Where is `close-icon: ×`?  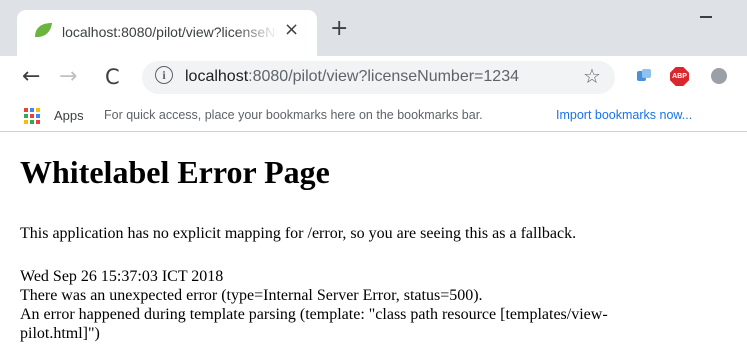 close-icon: × is located at coordinates (291, 30).